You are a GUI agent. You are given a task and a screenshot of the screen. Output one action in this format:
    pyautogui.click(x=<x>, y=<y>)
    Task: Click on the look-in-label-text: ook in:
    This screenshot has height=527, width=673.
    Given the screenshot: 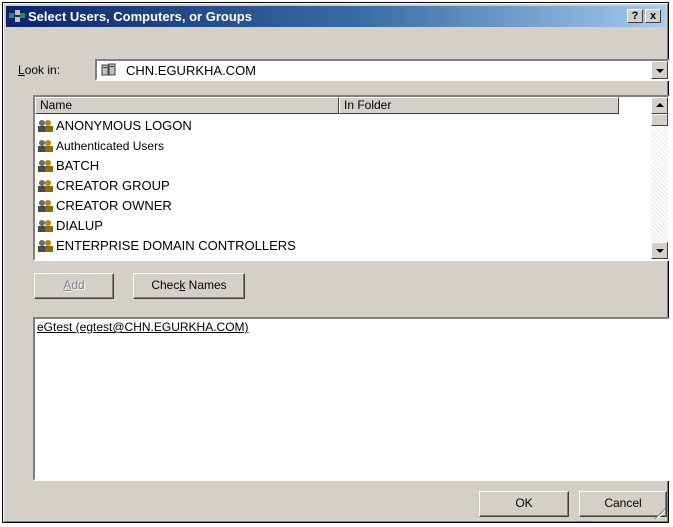 What is the action you would take?
    pyautogui.click(x=42, y=70)
    